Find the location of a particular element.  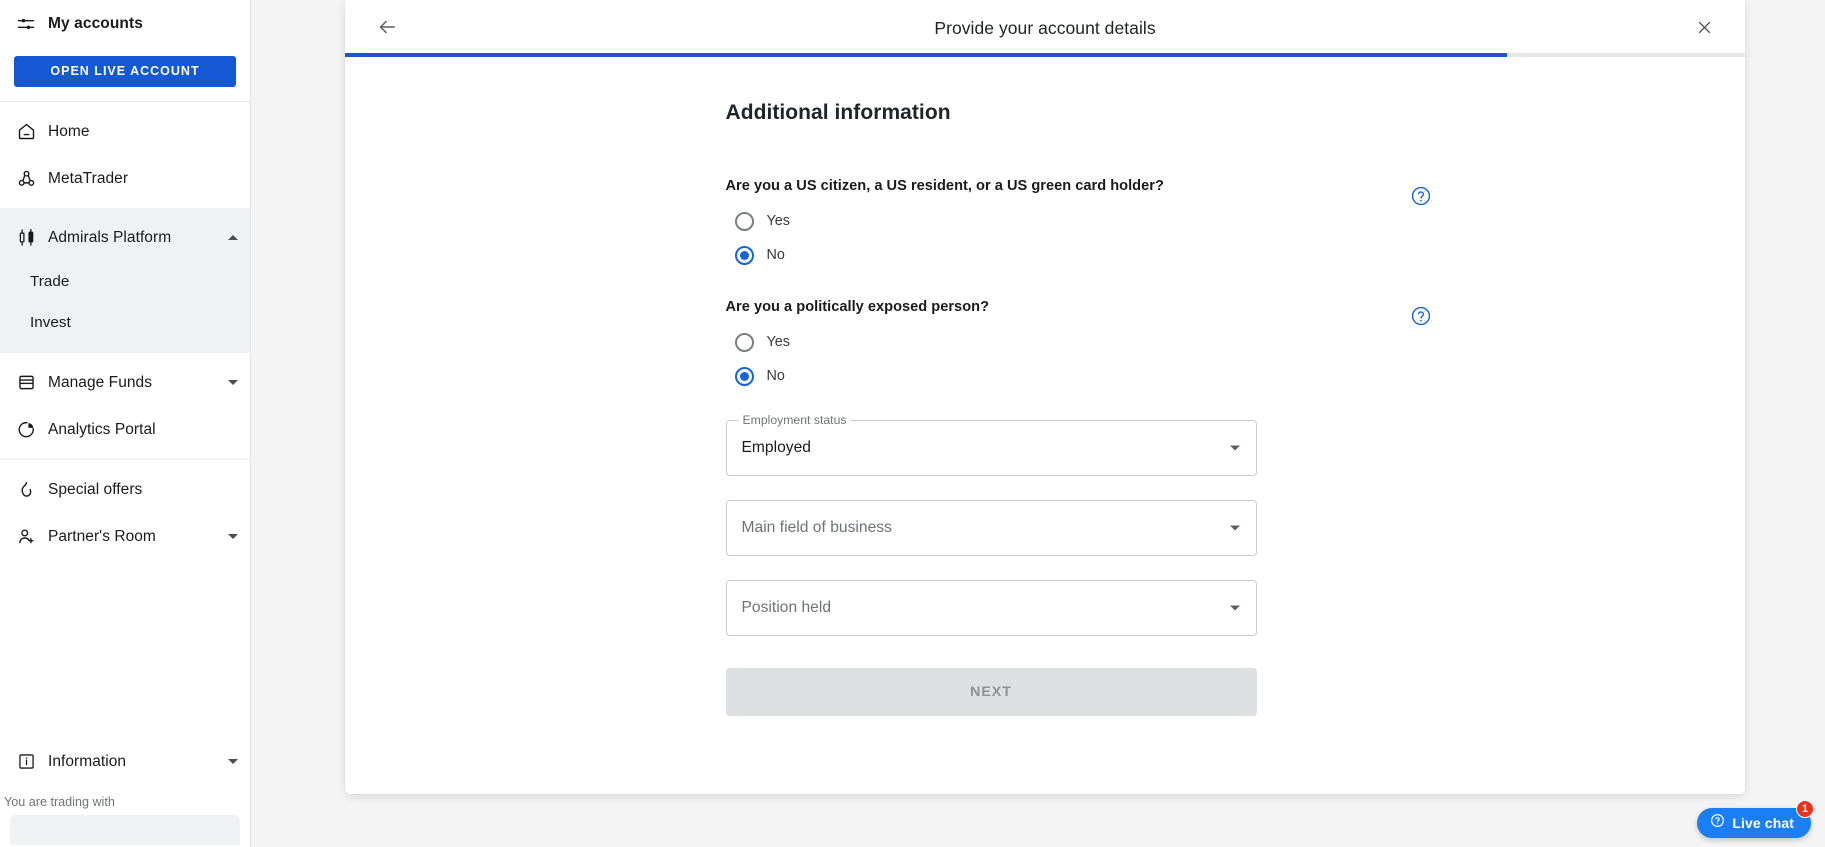

info-square-icon is located at coordinates (26, 761).